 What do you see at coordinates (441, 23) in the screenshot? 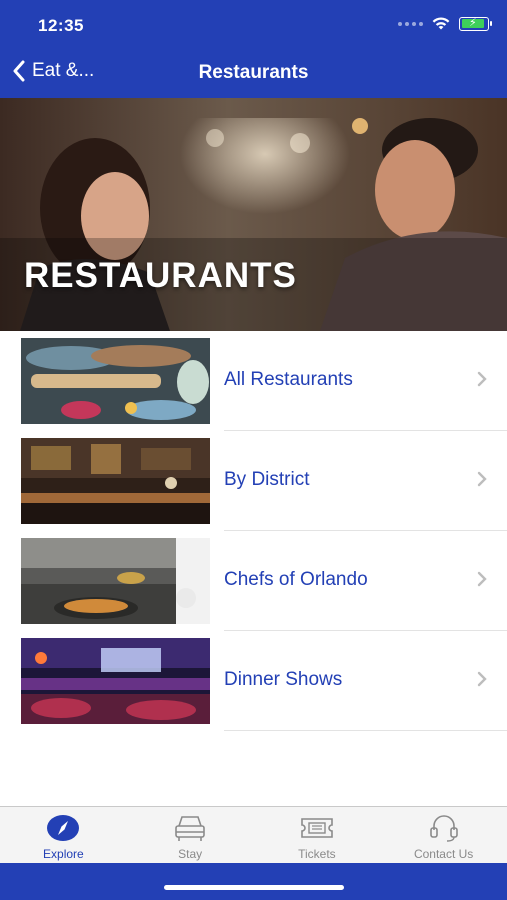
I see `wifi-icon` at bounding box center [441, 23].